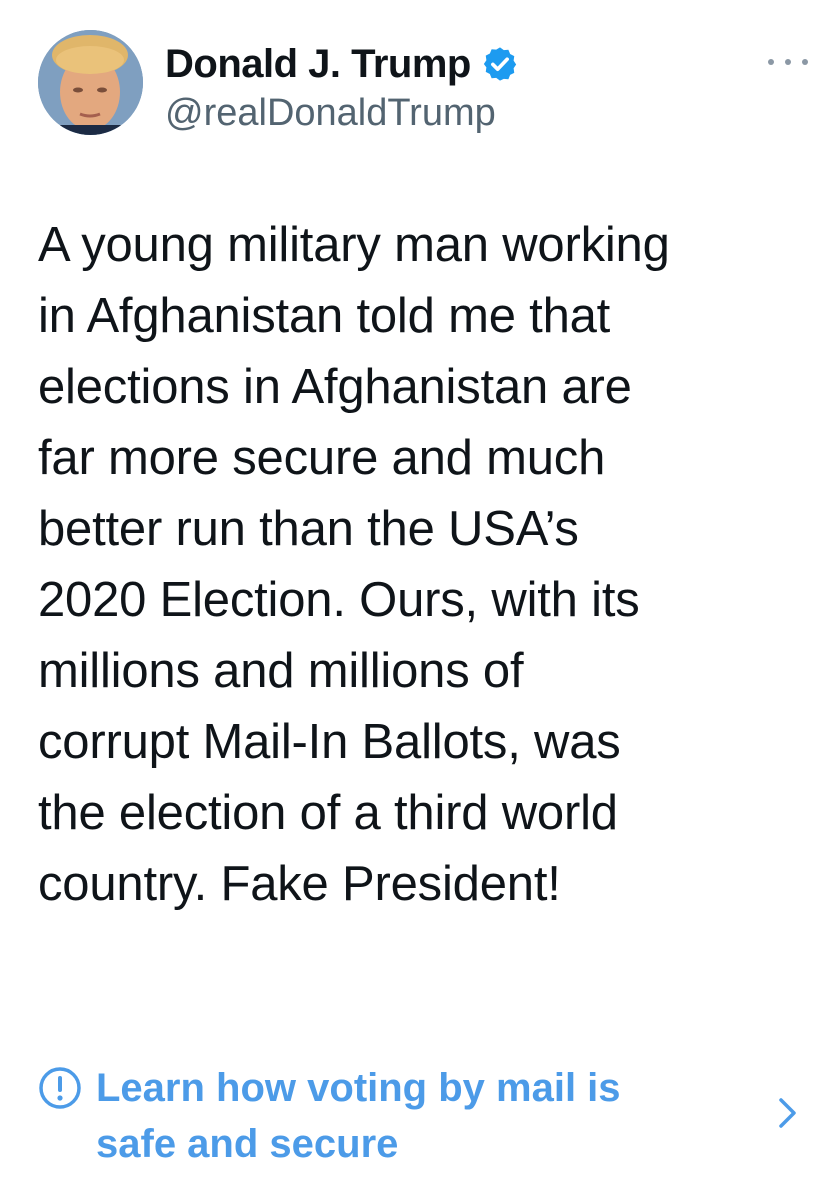  What do you see at coordinates (500, 64) in the screenshot?
I see `verified-badge-icon` at bounding box center [500, 64].